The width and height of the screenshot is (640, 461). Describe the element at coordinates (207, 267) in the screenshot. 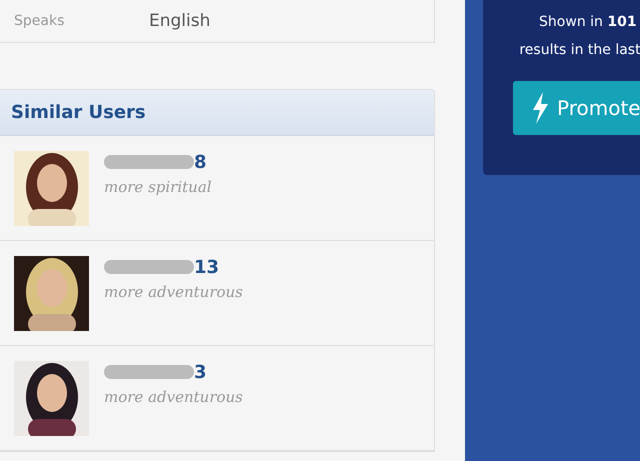

I see `username-link: 13` at that location.